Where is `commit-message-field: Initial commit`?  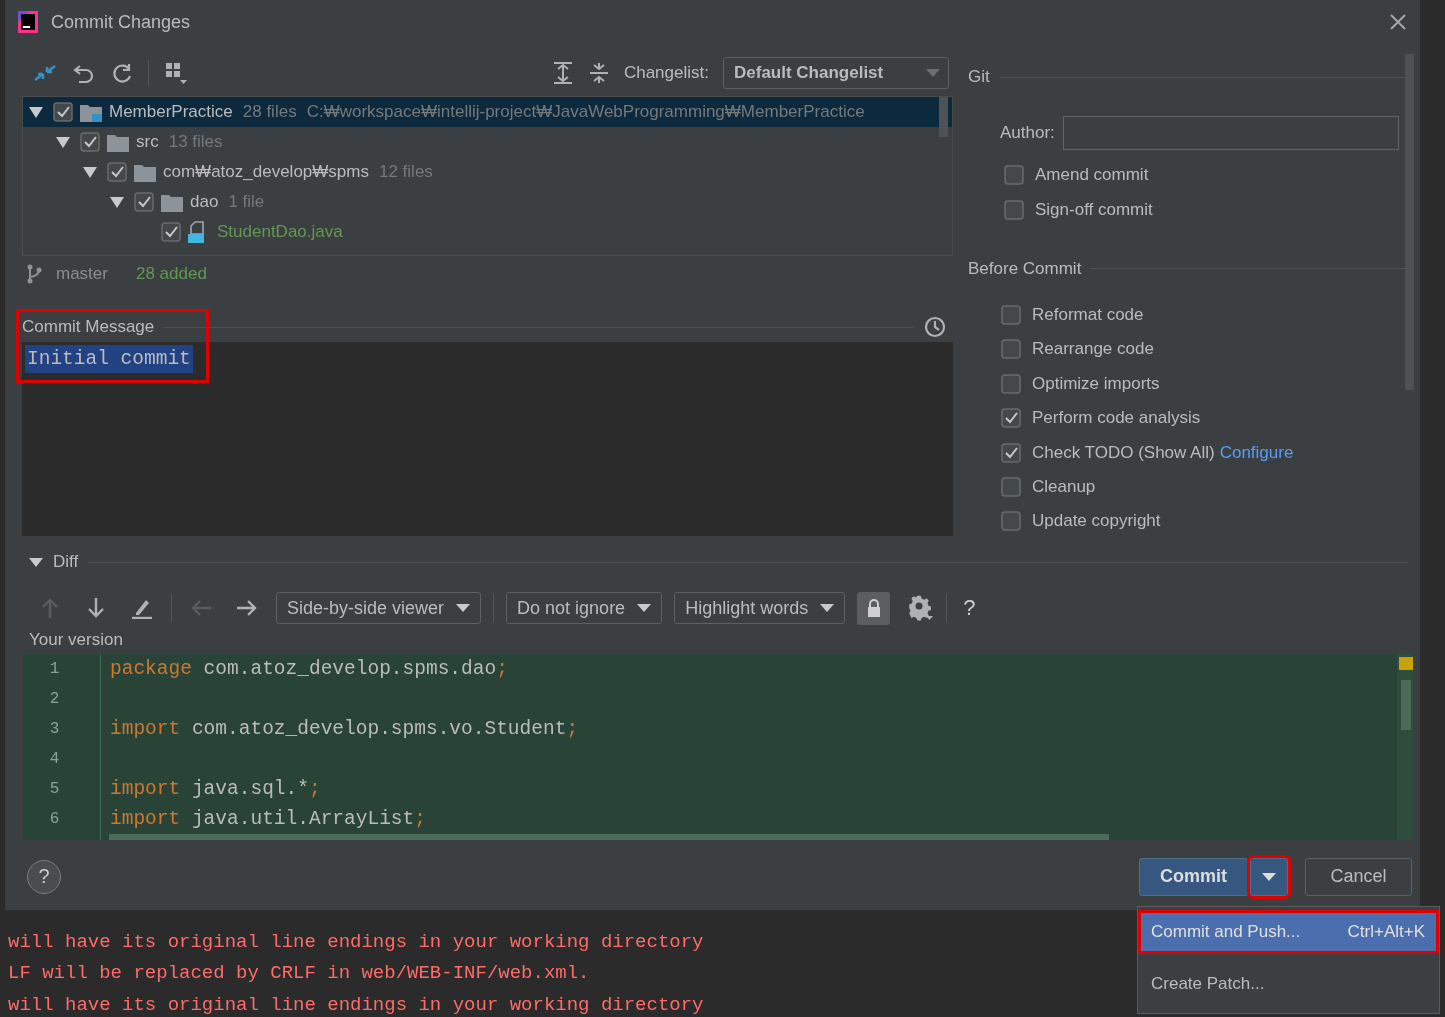
commit-message-field: Initial commit is located at coordinates (487, 439).